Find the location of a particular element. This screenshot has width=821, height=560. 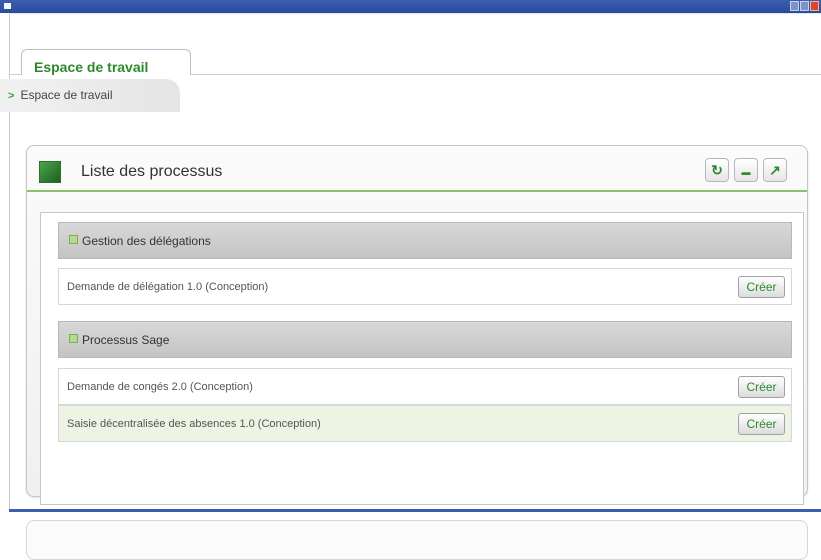

minimize-panel-button: ▬ is located at coordinates (746, 170).